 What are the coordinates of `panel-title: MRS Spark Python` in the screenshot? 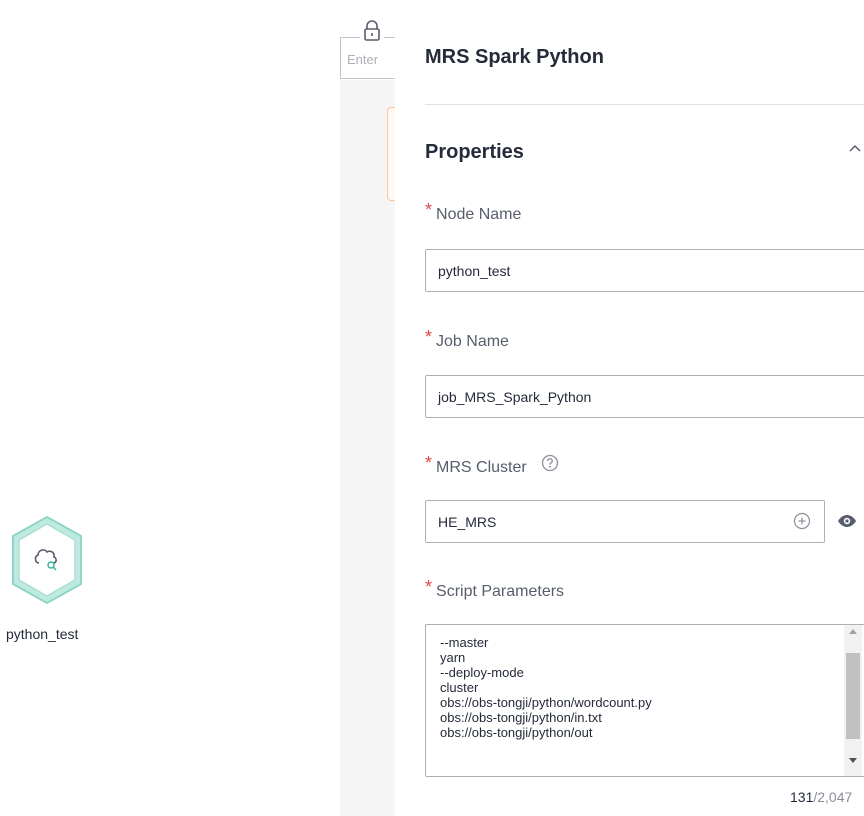 It's located at (514, 57).